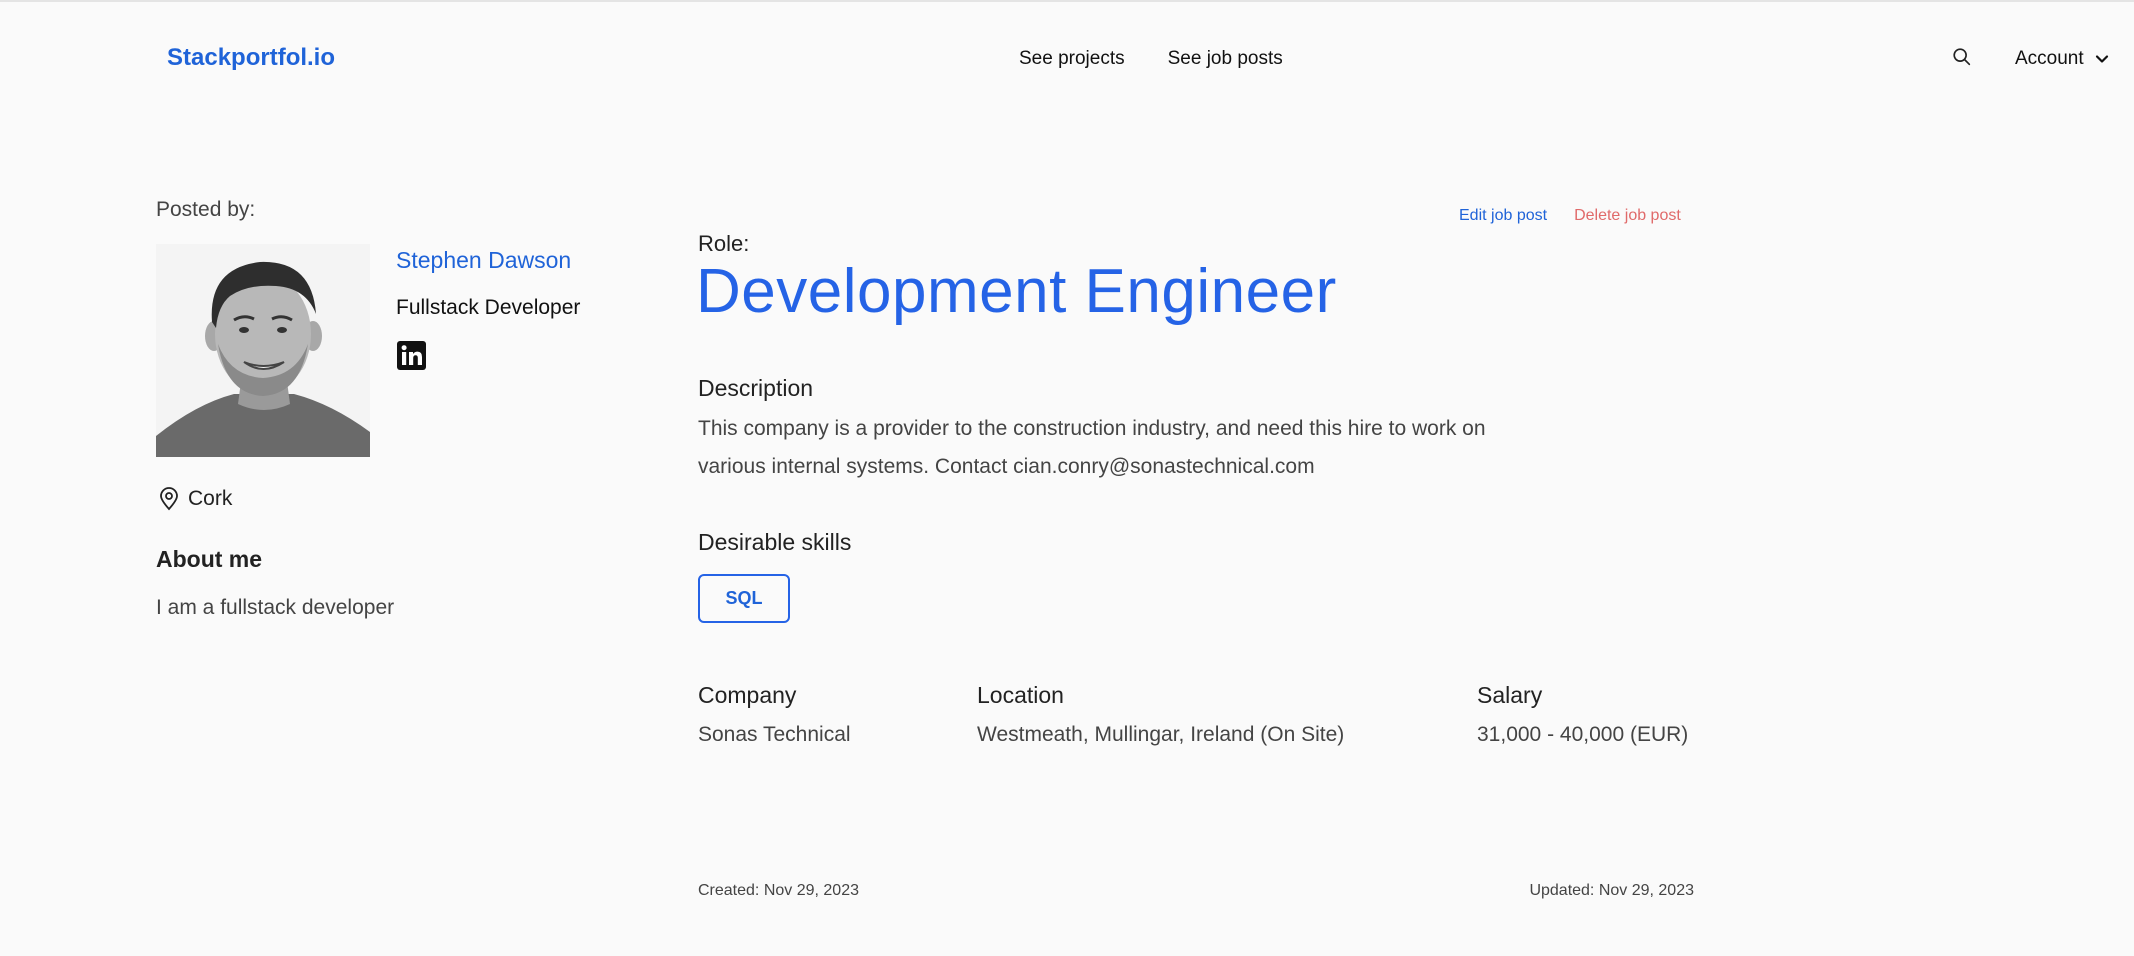  I want to click on posted-by-label: Posted by:, so click(206, 209).